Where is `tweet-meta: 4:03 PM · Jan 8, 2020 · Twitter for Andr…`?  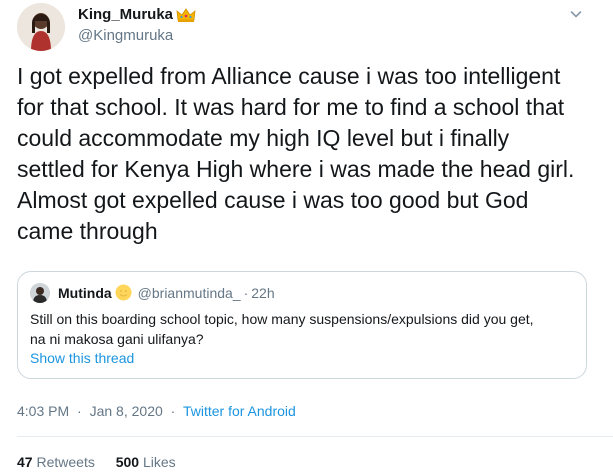
tweet-meta: 4:03 PM · Jan 8, 2020 · Twitter for Andr… is located at coordinates (156, 411).